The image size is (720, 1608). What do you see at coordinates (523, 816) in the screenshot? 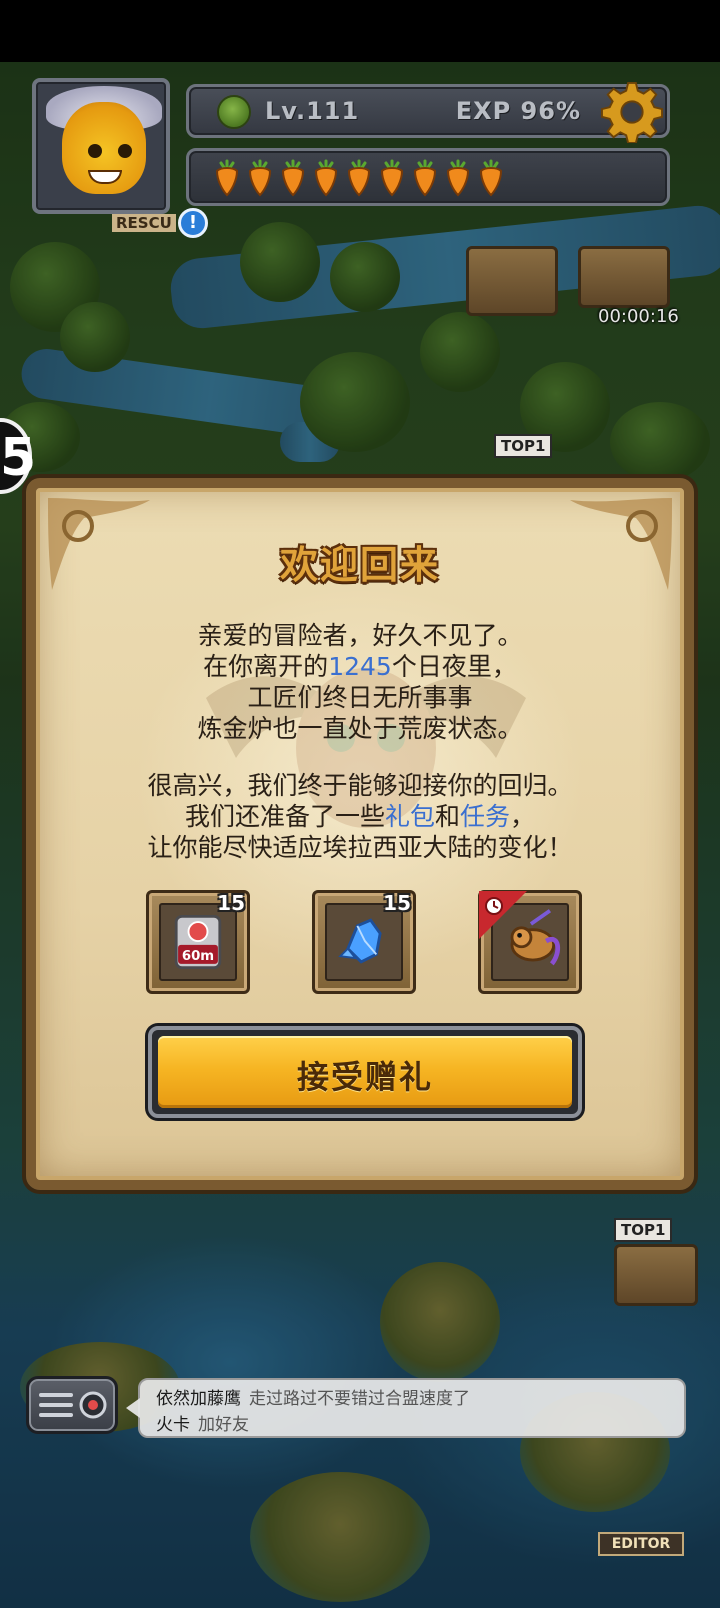
I see `message-fragment: ，` at bounding box center [523, 816].